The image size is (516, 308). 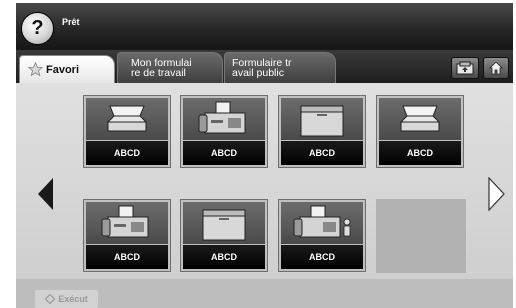 I want to click on tab-label: Formulaire tr avail public, so click(x=262, y=68).